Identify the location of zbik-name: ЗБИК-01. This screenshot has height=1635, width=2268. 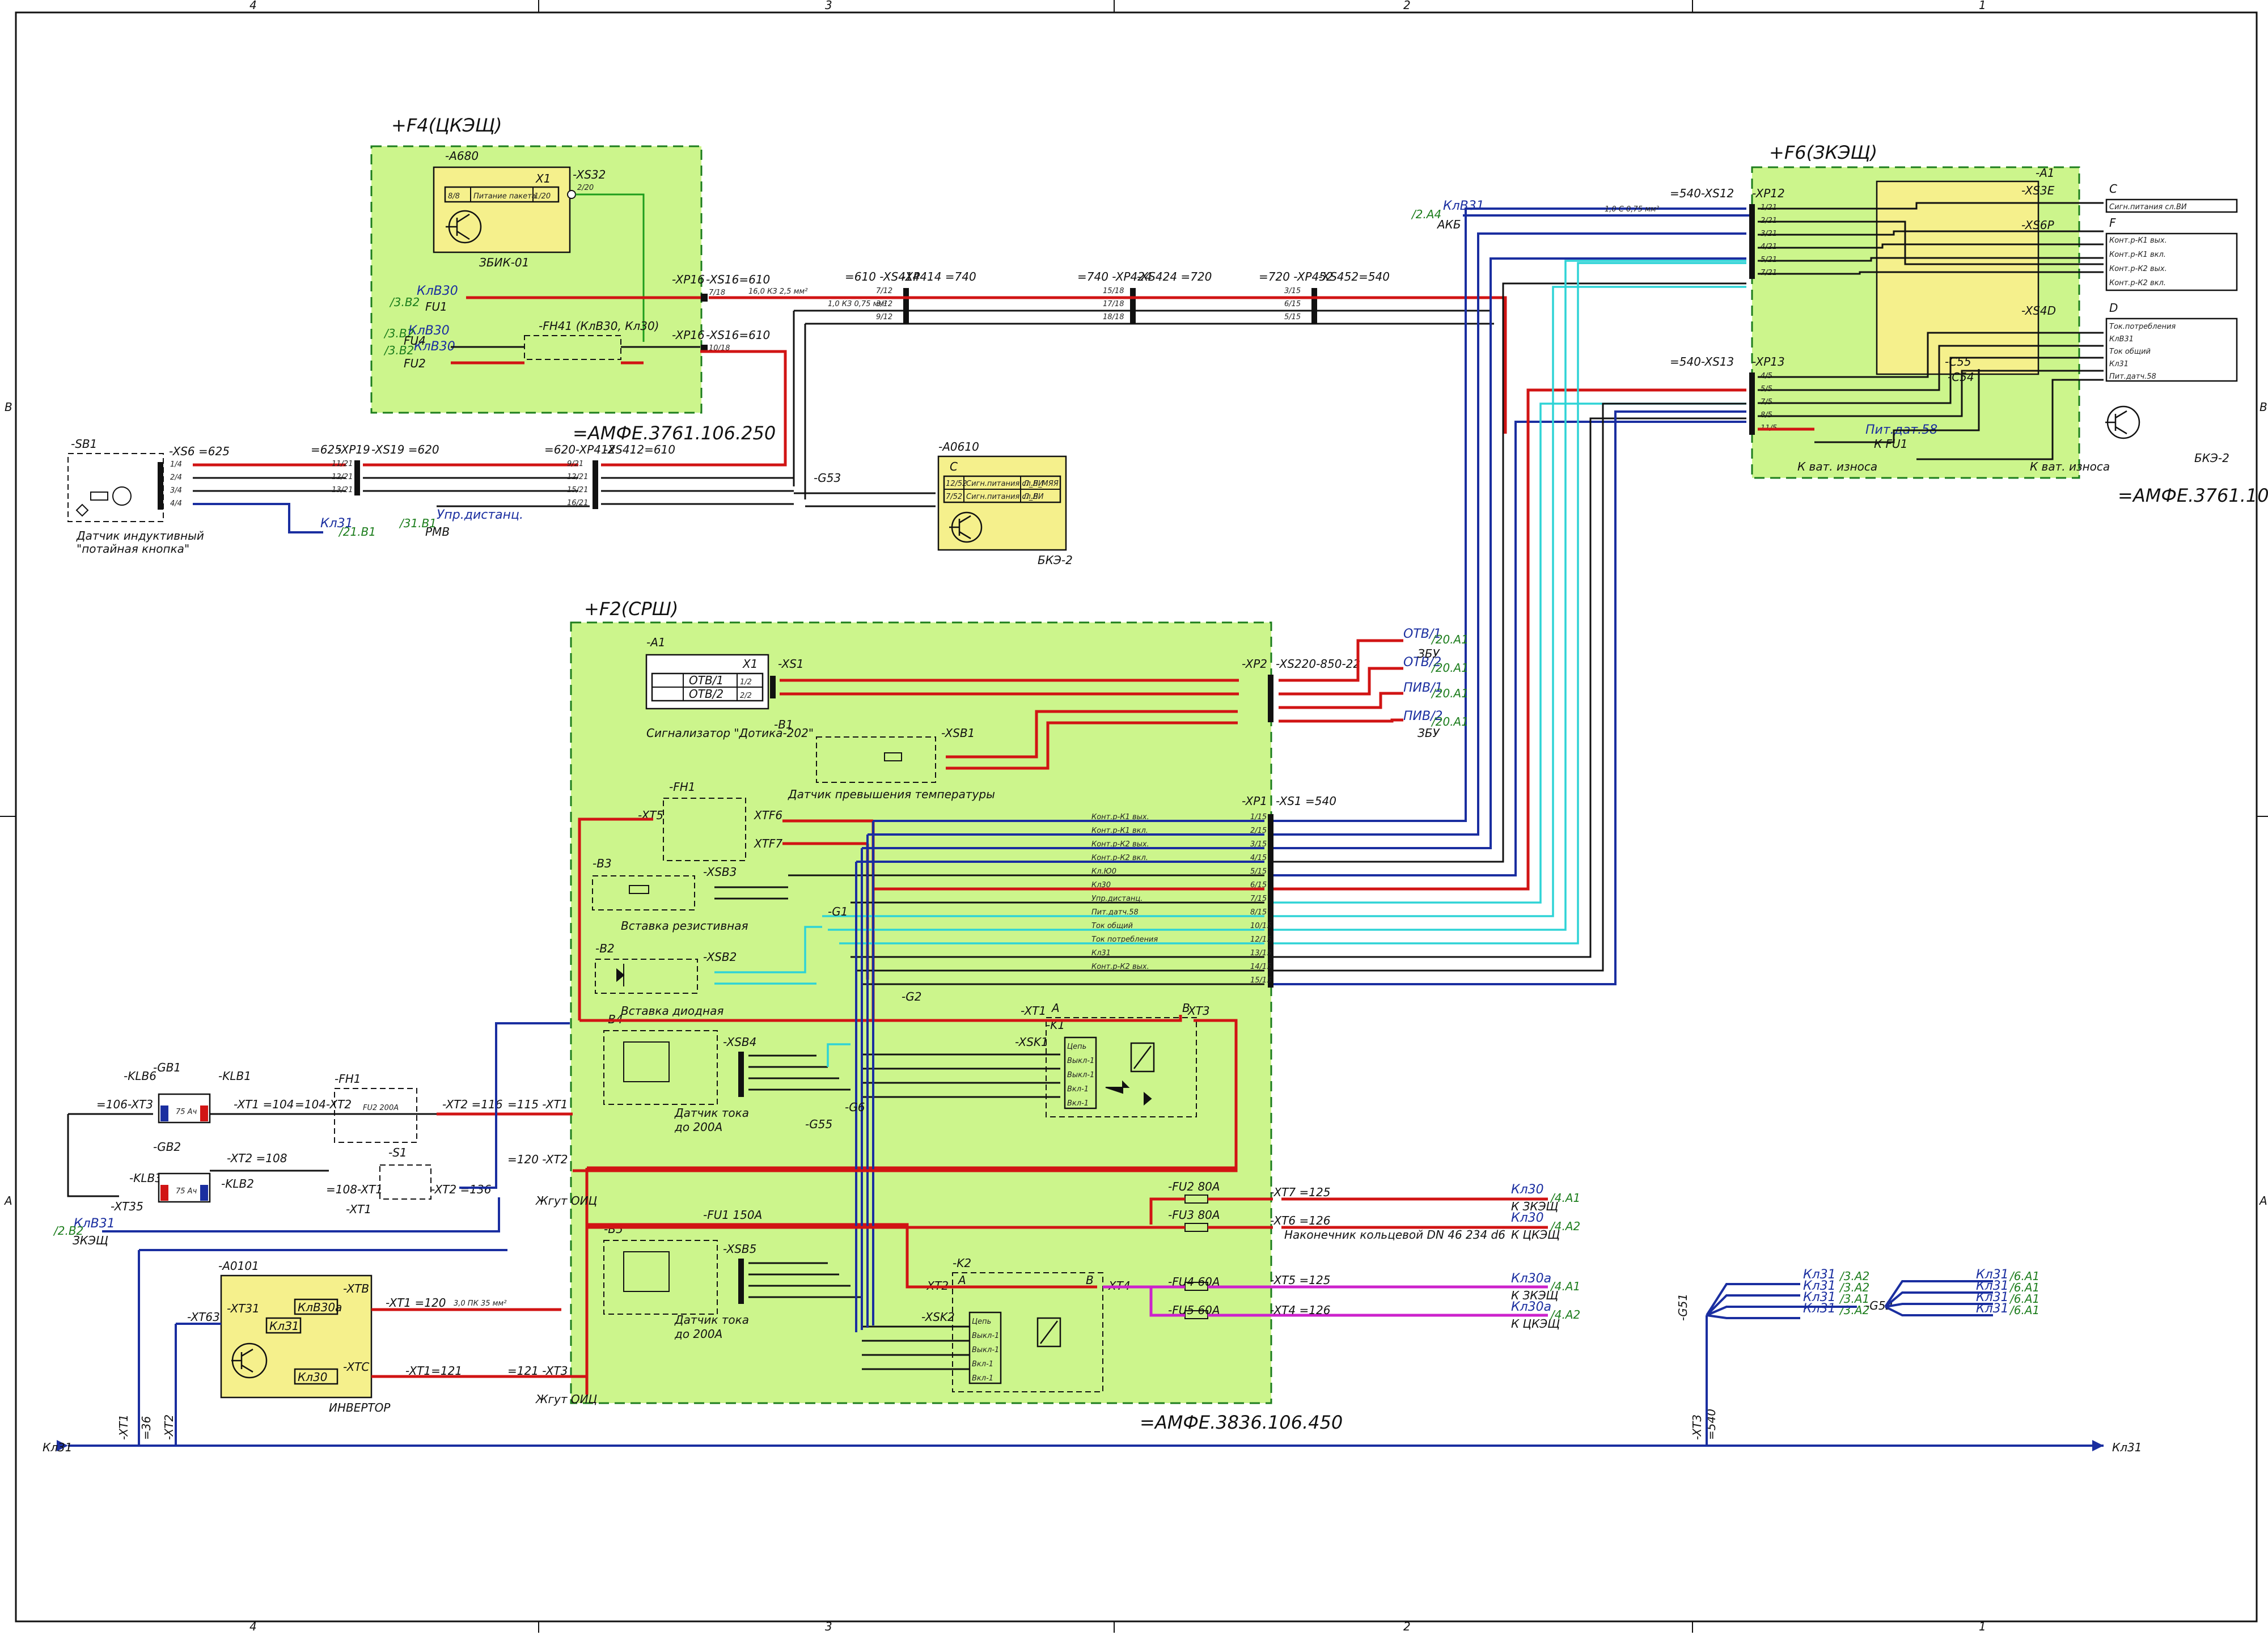
(504, 262).